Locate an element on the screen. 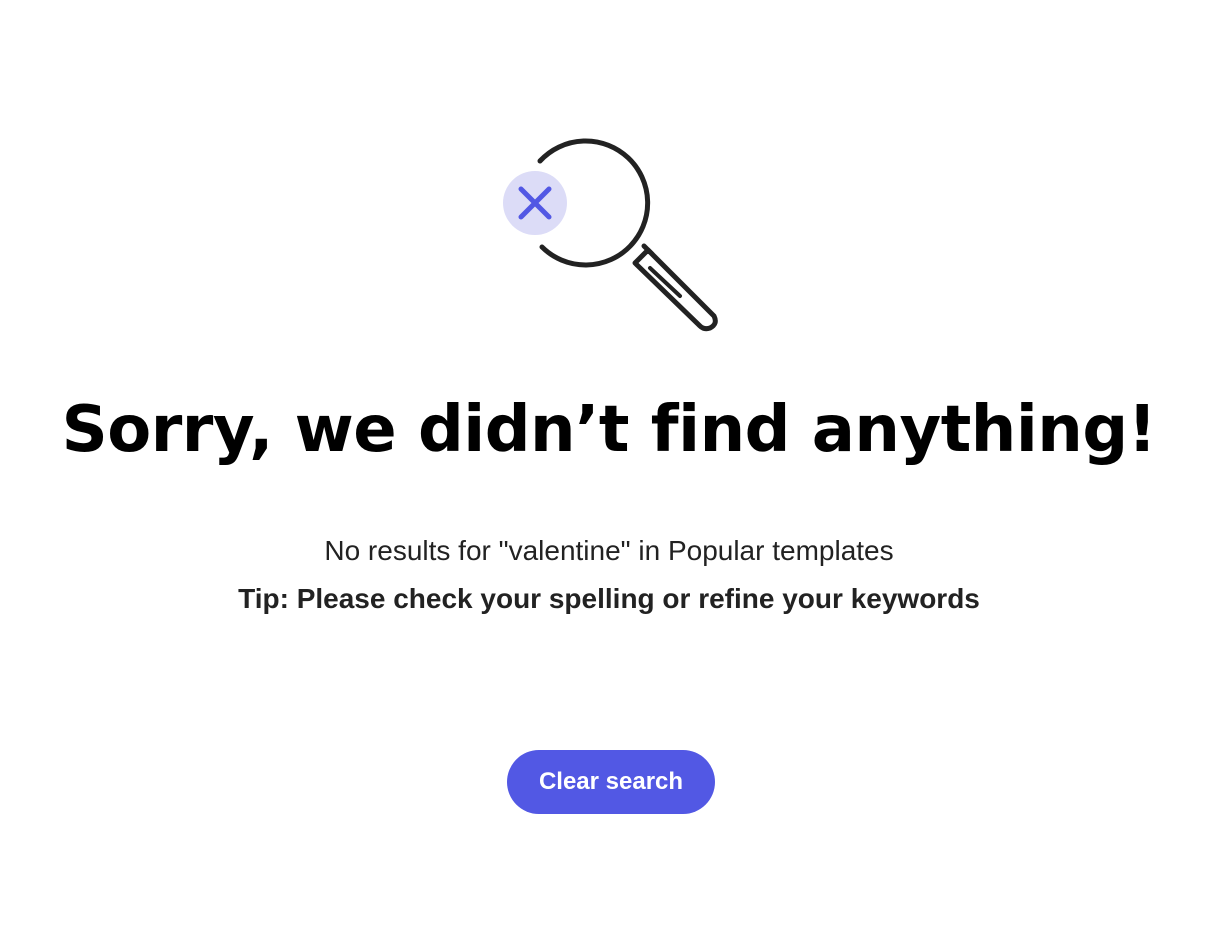  empty-state-title: Sorry, we didn’t find anything! is located at coordinates (609, 430).